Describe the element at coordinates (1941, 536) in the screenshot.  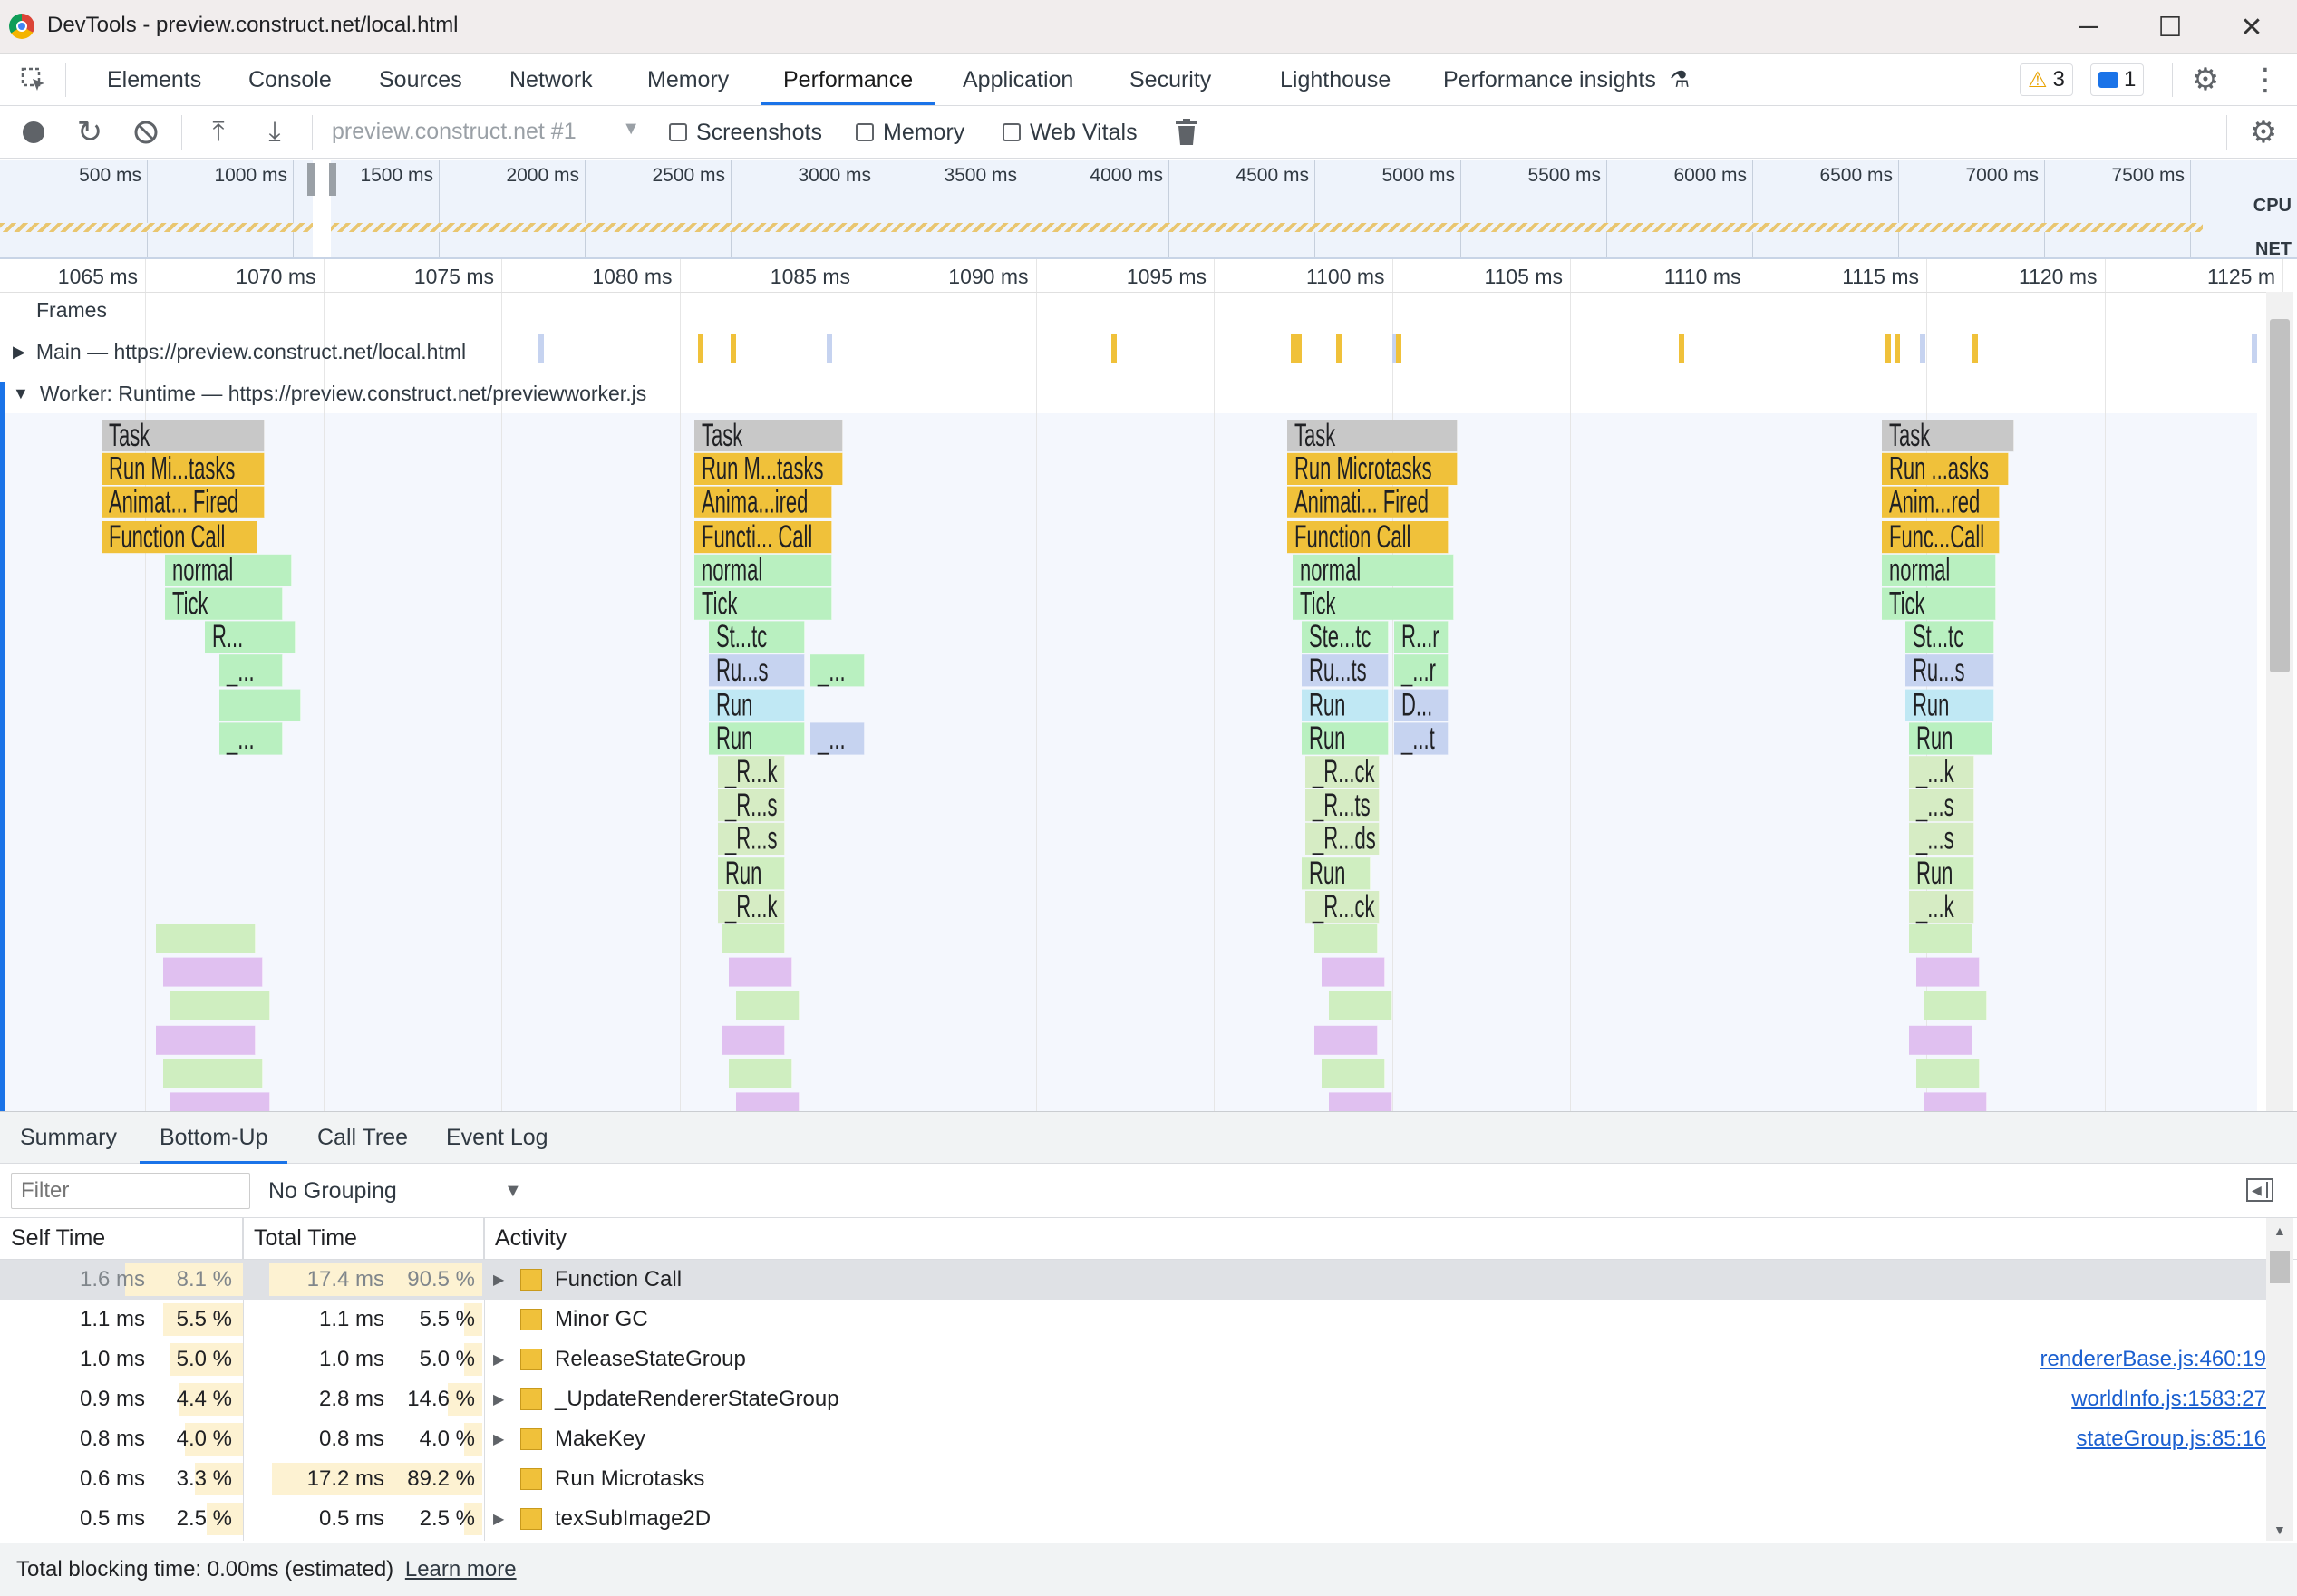
I see `flame-event: Func...Call` at that location.